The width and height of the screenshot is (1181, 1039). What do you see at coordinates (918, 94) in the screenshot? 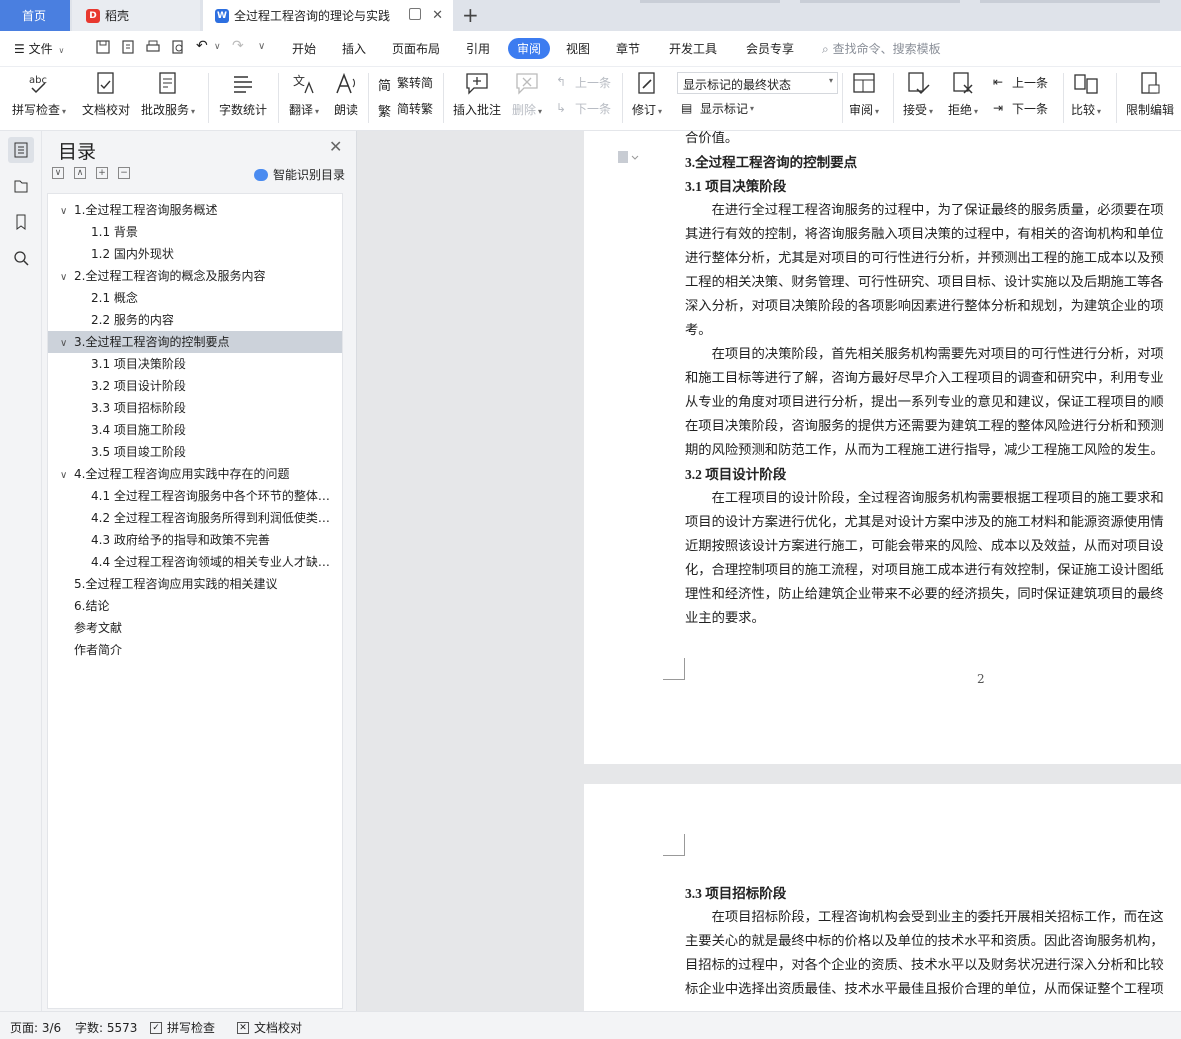
I see `accept-button: 接受 ▾` at bounding box center [918, 94].